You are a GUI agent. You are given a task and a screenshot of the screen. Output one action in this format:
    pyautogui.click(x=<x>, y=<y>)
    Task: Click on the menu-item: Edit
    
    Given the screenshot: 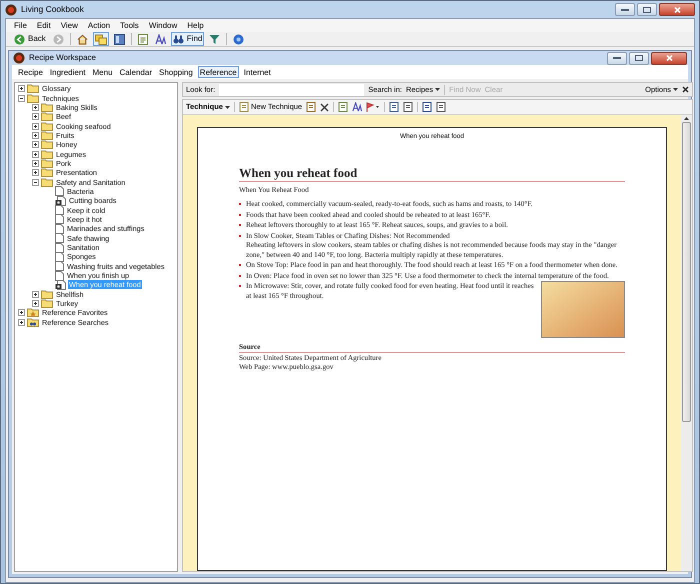 What is the action you would take?
    pyautogui.click(x=43, y=26)
    